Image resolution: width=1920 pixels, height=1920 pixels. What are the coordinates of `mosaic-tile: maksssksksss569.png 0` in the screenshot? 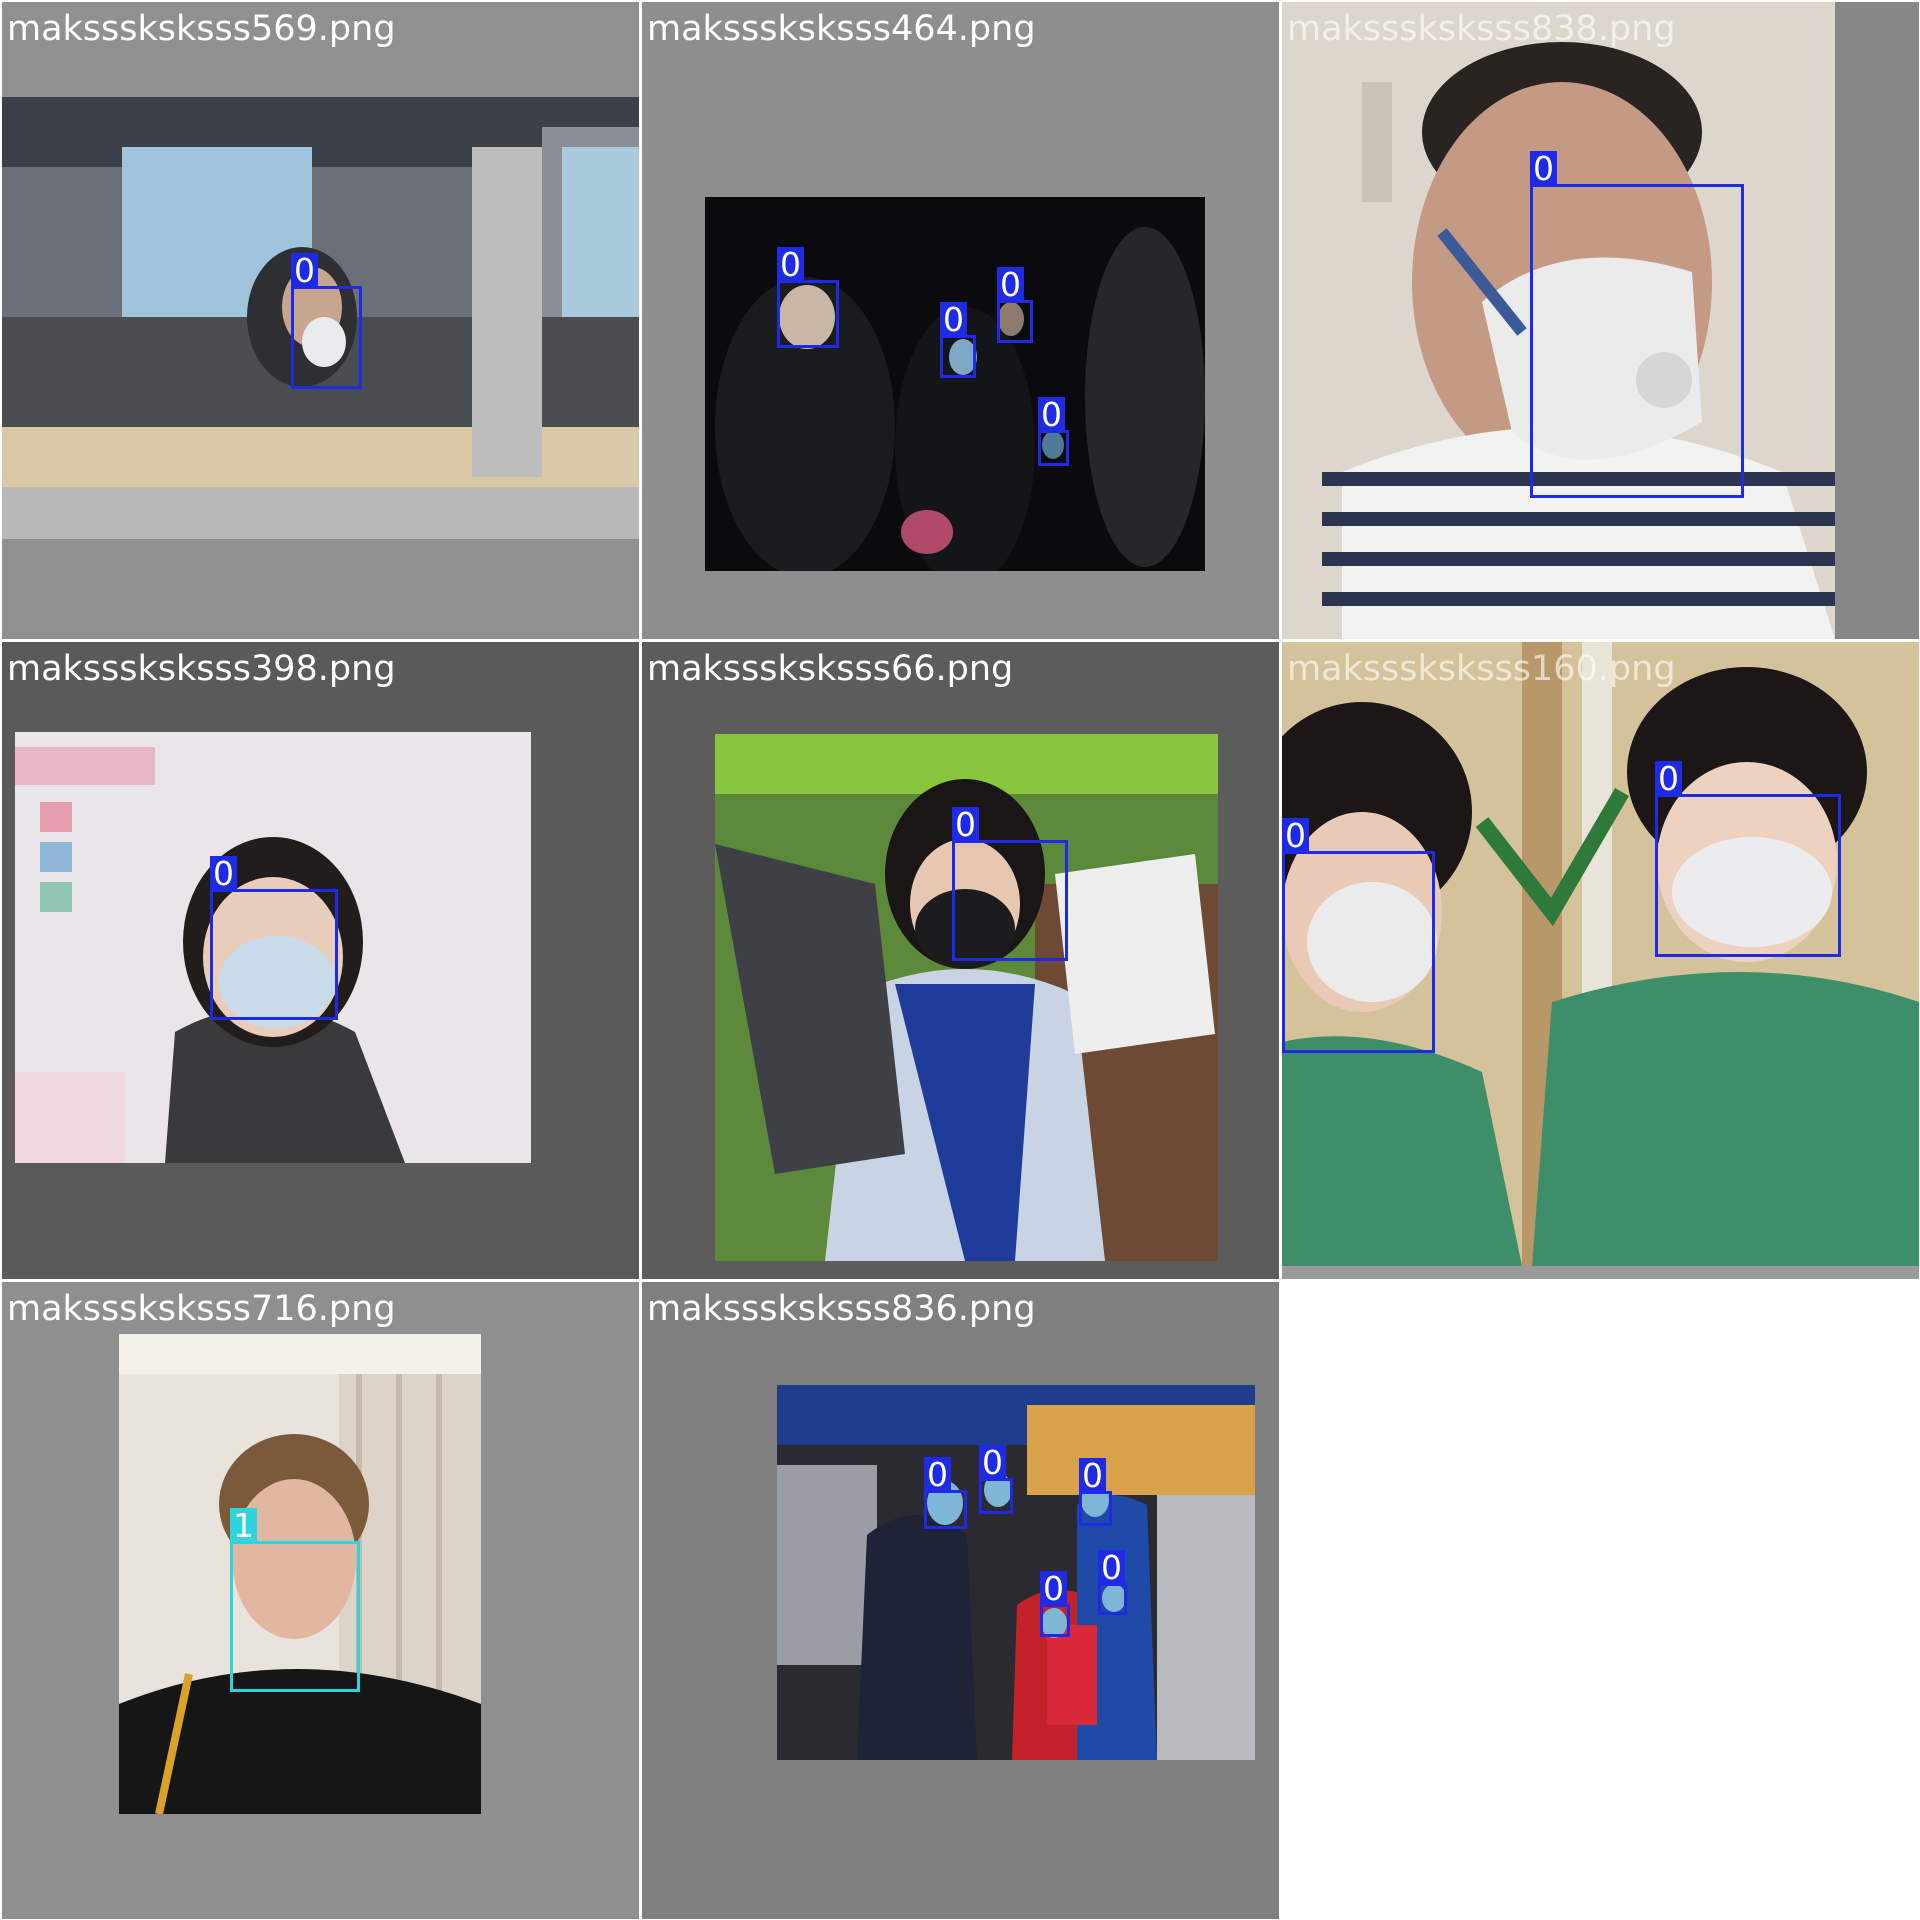 It's located at (320, 320).